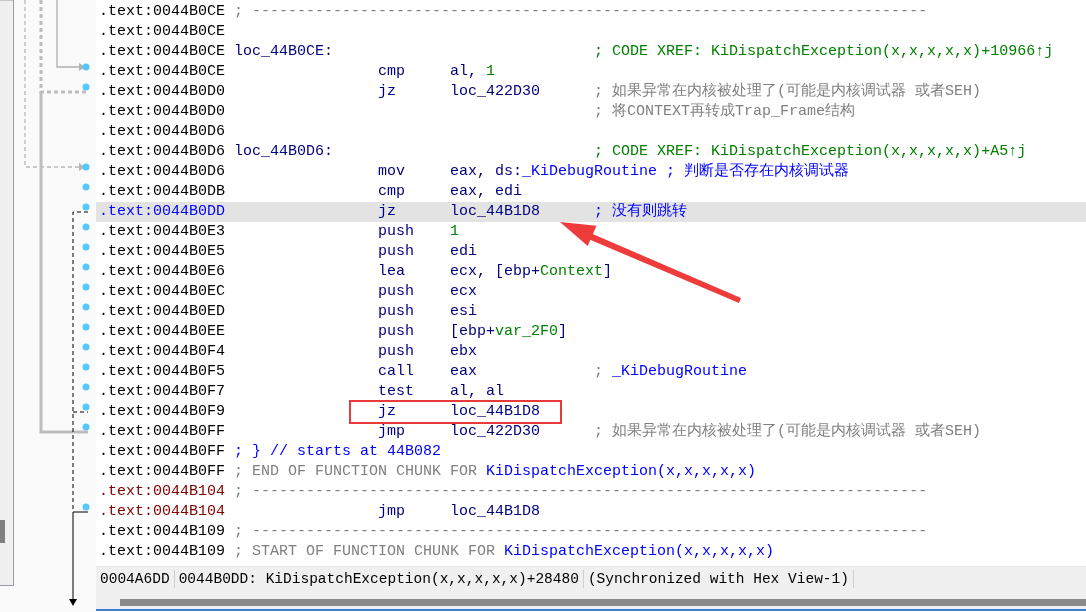 This screenshot has width=1086, height=612. What do you see at coordinates (591, 392) in the screenshot?
I see `listing-row: .text:0044B0F7 test al, al` at bounding box center [591, 392].